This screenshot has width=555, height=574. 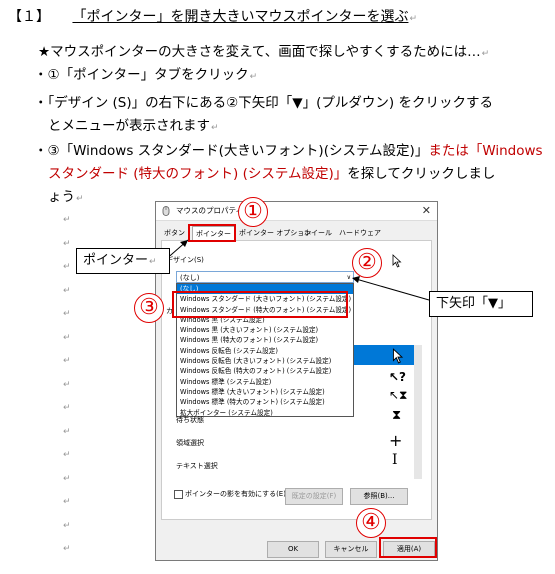 What do you see at coordinates (123, 261) in the screenshot?
I see `pointer-callout: ポインター↵` at bounding box center [123, 261].